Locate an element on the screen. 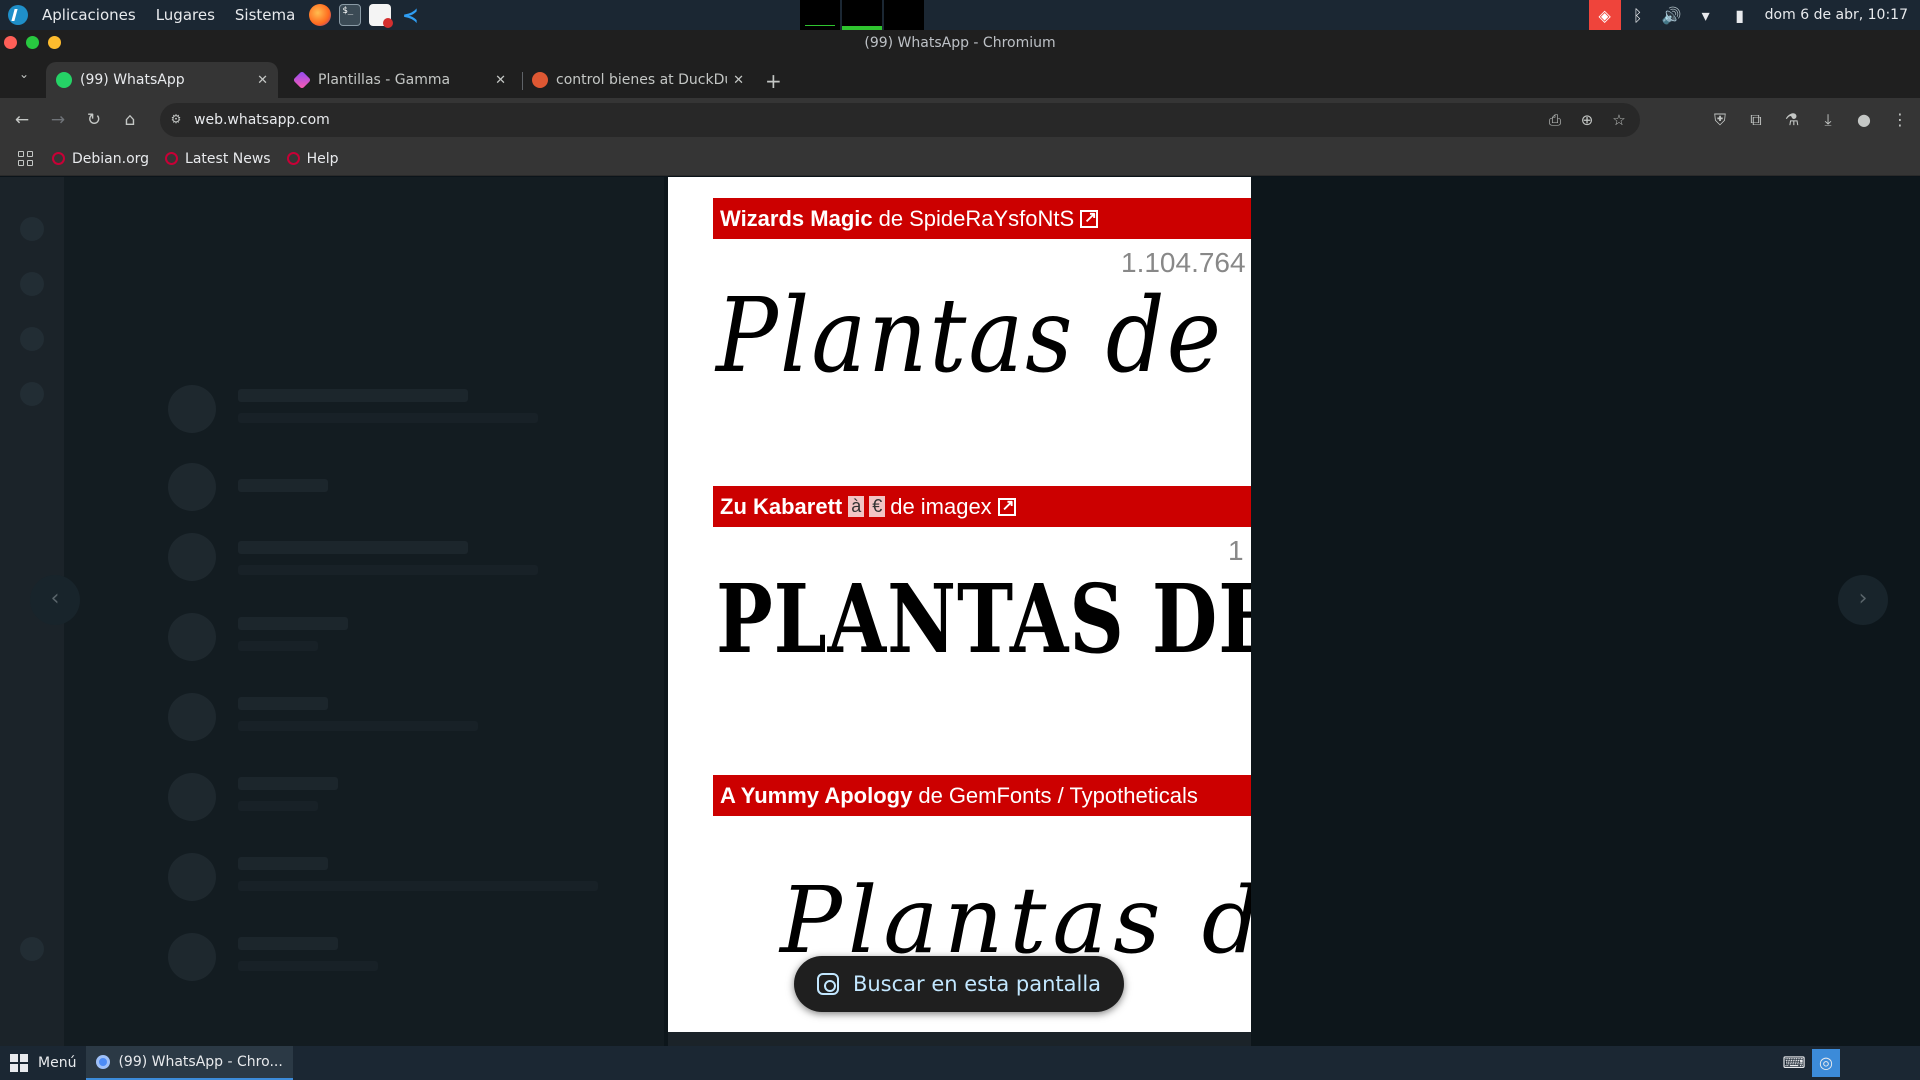 Image resolution: width=1920 pixels, height=1080 pixels. gamma-icon is located at coordinates (302, 80).